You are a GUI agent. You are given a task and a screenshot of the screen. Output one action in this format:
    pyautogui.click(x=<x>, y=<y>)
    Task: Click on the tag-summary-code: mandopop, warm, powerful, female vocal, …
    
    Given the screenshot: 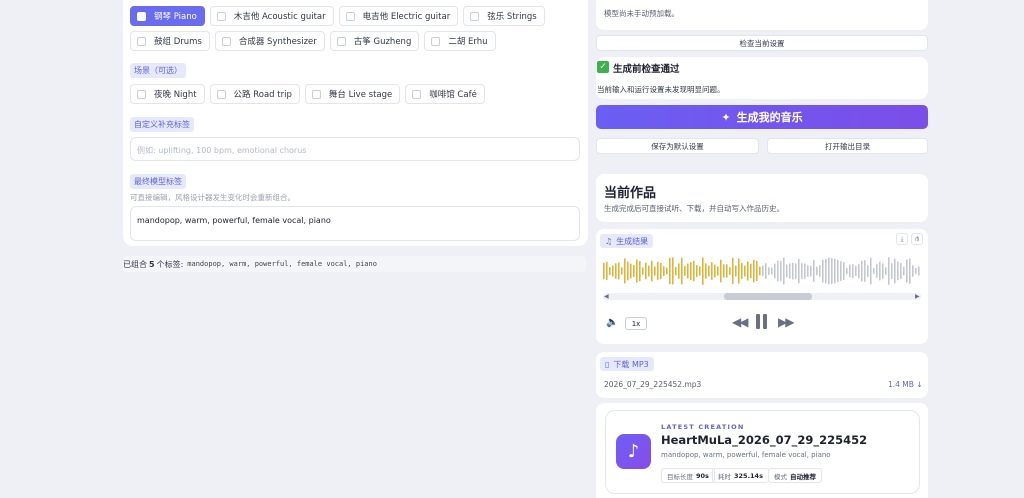 What is the action you would take?
    pyautogui.click(x=282, y=264)
    